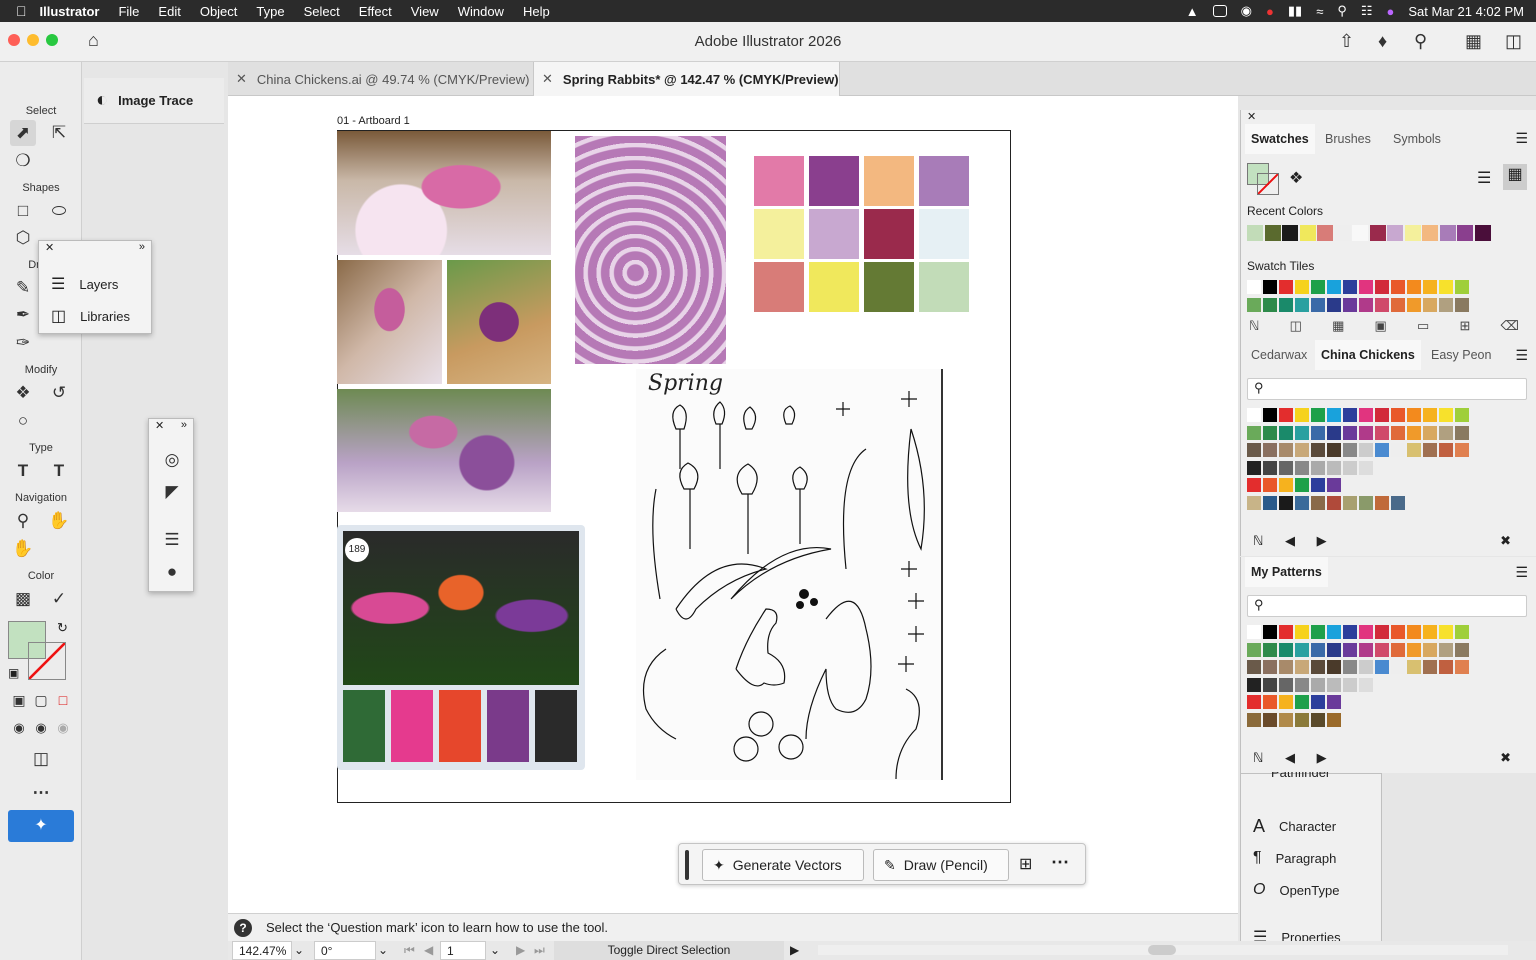  I want to click on search-icon: ⚲, so click(1420, 41).